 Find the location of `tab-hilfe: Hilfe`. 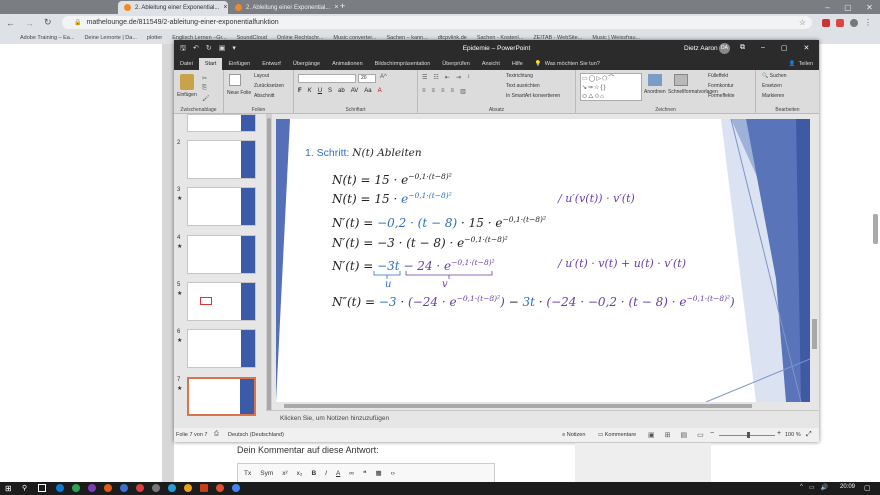

tab-hilfe: Hilfe is located at coordinates (517, 64).